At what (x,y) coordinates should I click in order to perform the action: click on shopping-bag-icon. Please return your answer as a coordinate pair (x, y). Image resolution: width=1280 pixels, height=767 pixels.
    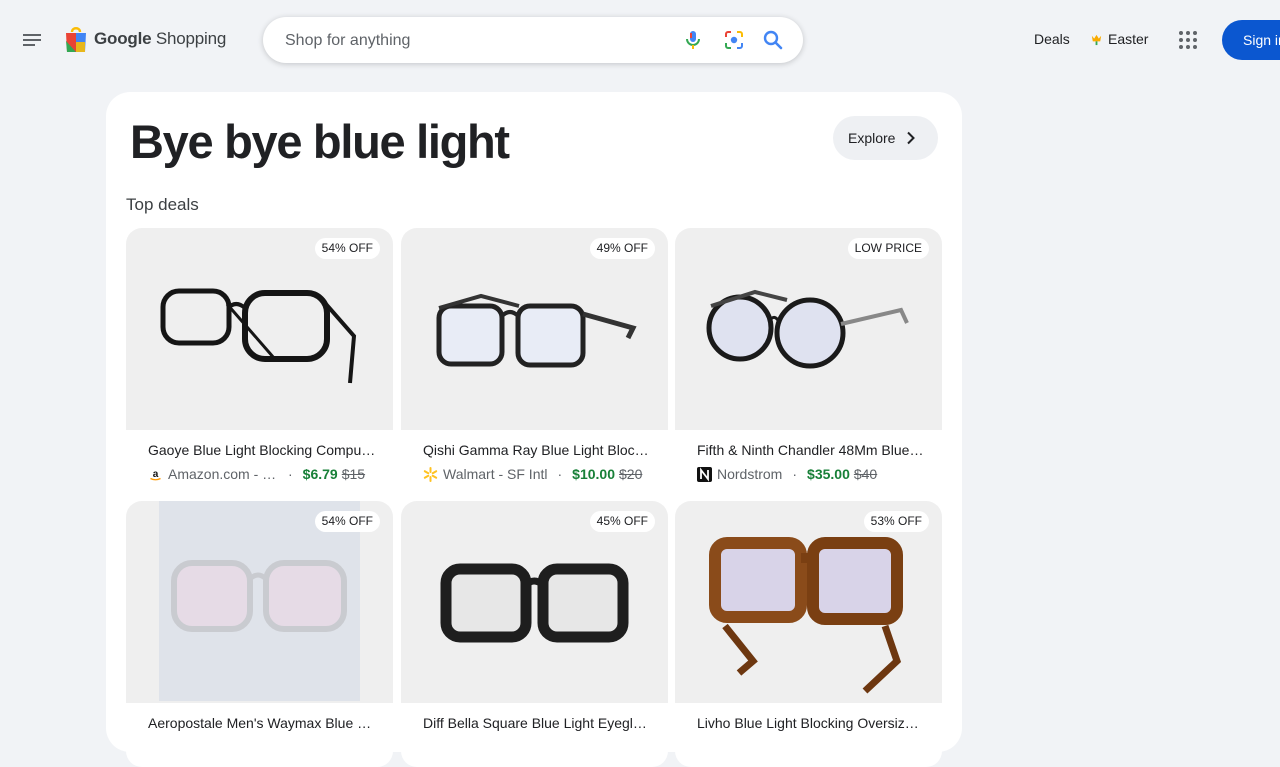
    Looking at the image, I should click on (76, 39).